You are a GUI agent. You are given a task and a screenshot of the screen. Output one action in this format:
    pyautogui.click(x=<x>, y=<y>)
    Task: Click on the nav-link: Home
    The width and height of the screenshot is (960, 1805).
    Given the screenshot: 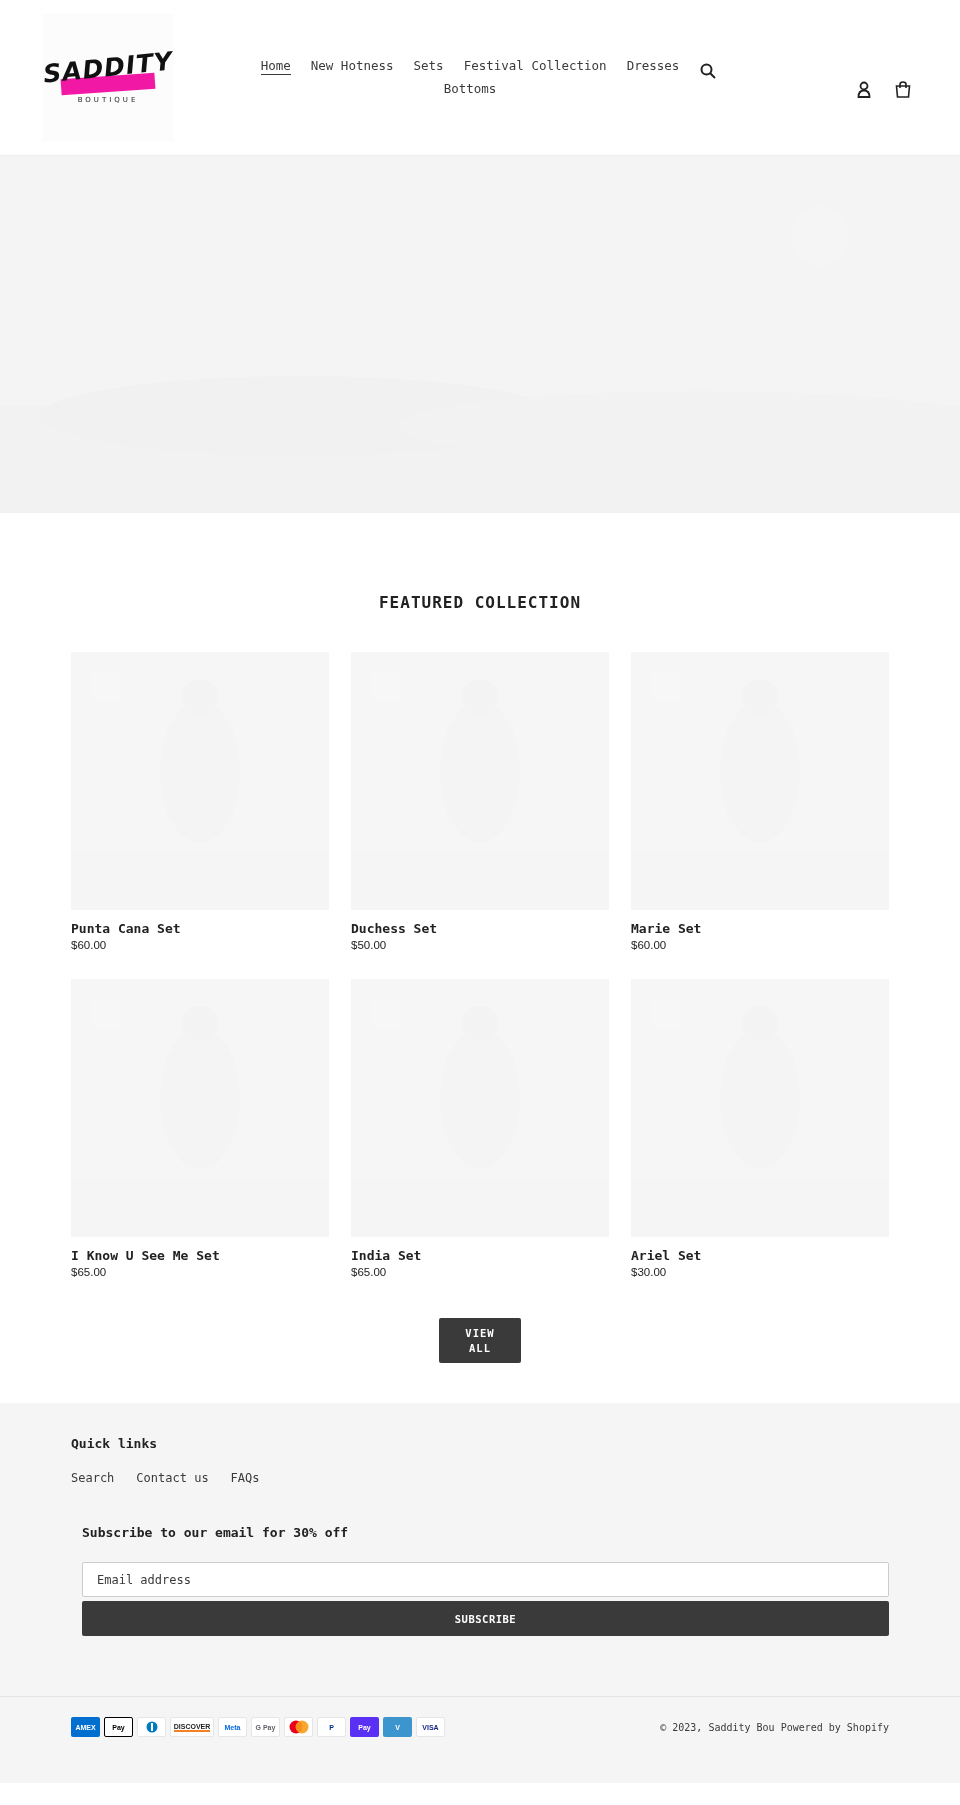 What is the action you would take?
    pyautogui.click(x=275, y=66)
    